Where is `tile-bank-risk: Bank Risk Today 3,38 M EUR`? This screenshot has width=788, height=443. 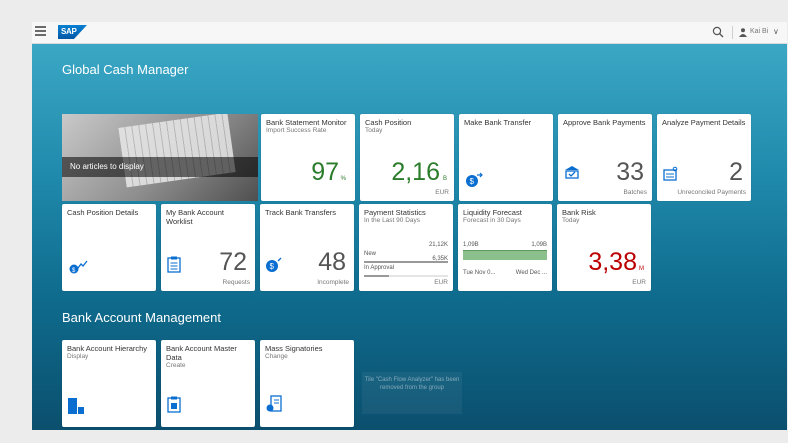 tile-bank-risk: Bank Risk Today 3,38 M EUR is located at coordinates (604, 247).